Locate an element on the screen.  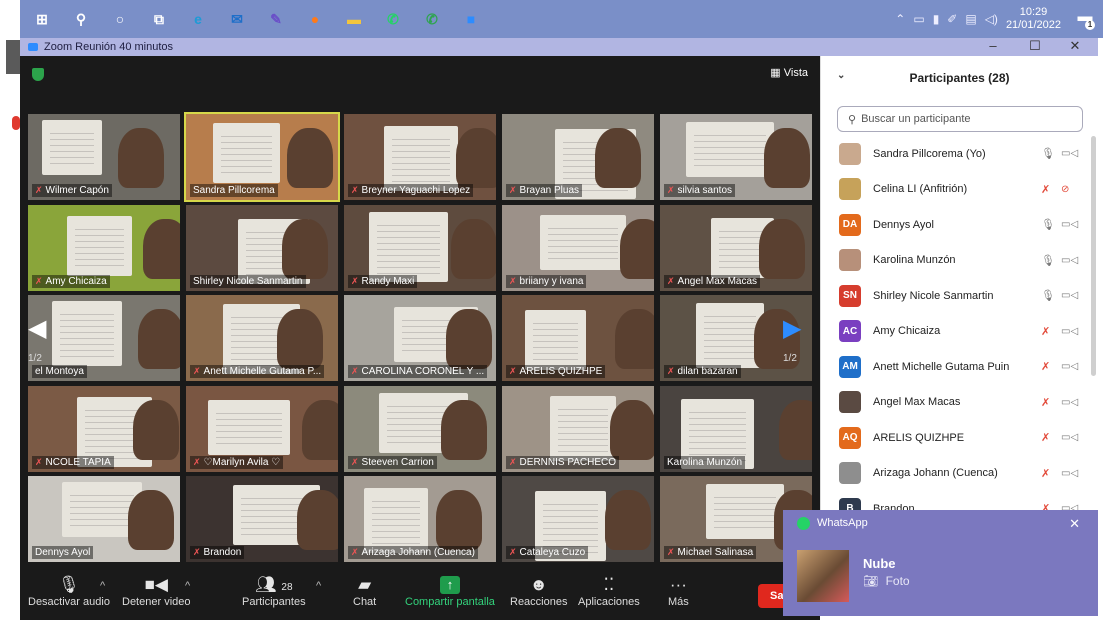
video-tile: ✗ Steeven Carrion is located at coordinates (420, 428).